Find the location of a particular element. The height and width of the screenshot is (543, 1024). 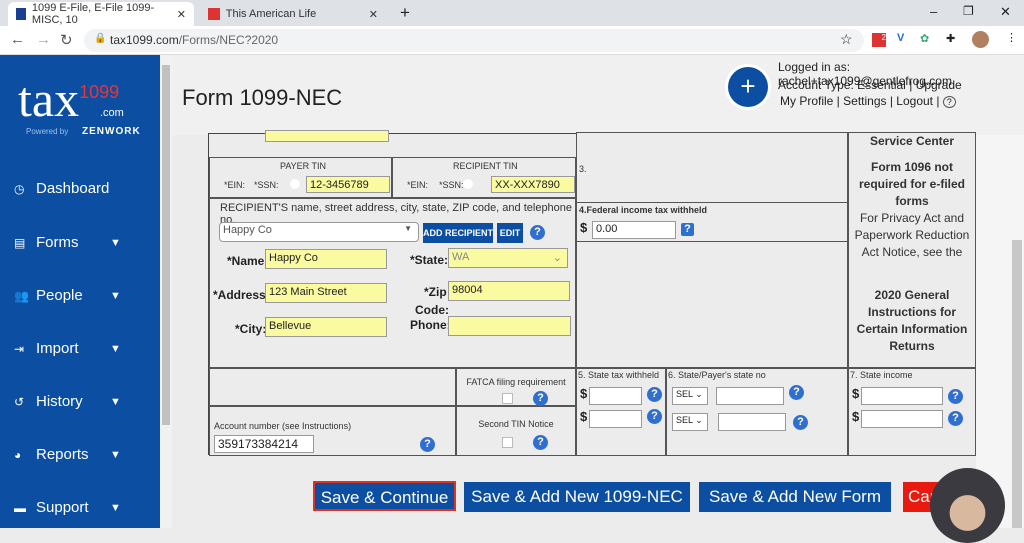

reports-icon: ◕ is located at coordinates (18, 454).